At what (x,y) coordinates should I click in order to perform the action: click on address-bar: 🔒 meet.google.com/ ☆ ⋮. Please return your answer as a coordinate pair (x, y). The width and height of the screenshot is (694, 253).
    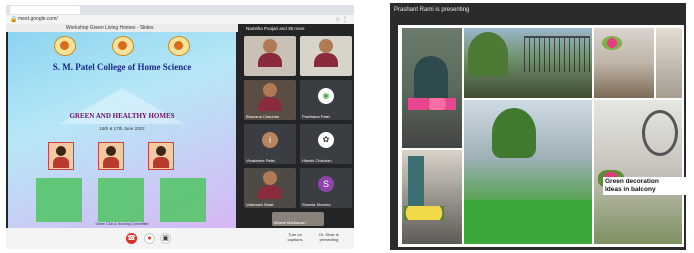
    Looking at the image, I should click on (180, 19).